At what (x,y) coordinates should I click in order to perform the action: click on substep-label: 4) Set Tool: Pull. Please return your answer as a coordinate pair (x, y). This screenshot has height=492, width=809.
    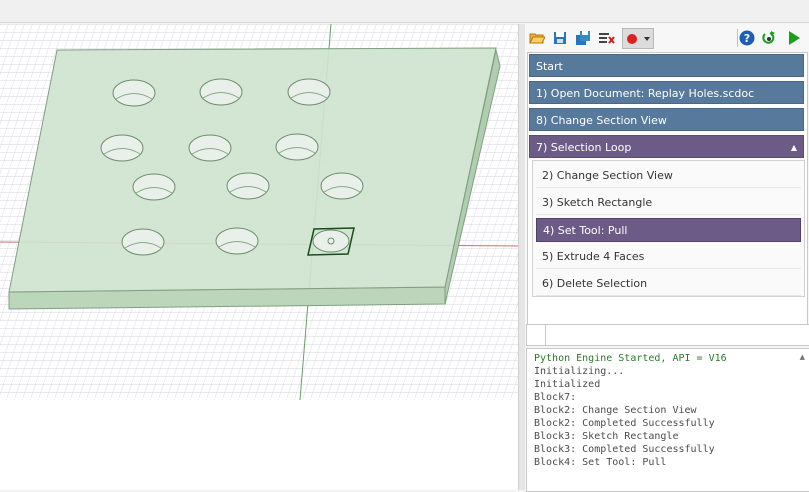
    Looking at the image, I should click on (585, 230).